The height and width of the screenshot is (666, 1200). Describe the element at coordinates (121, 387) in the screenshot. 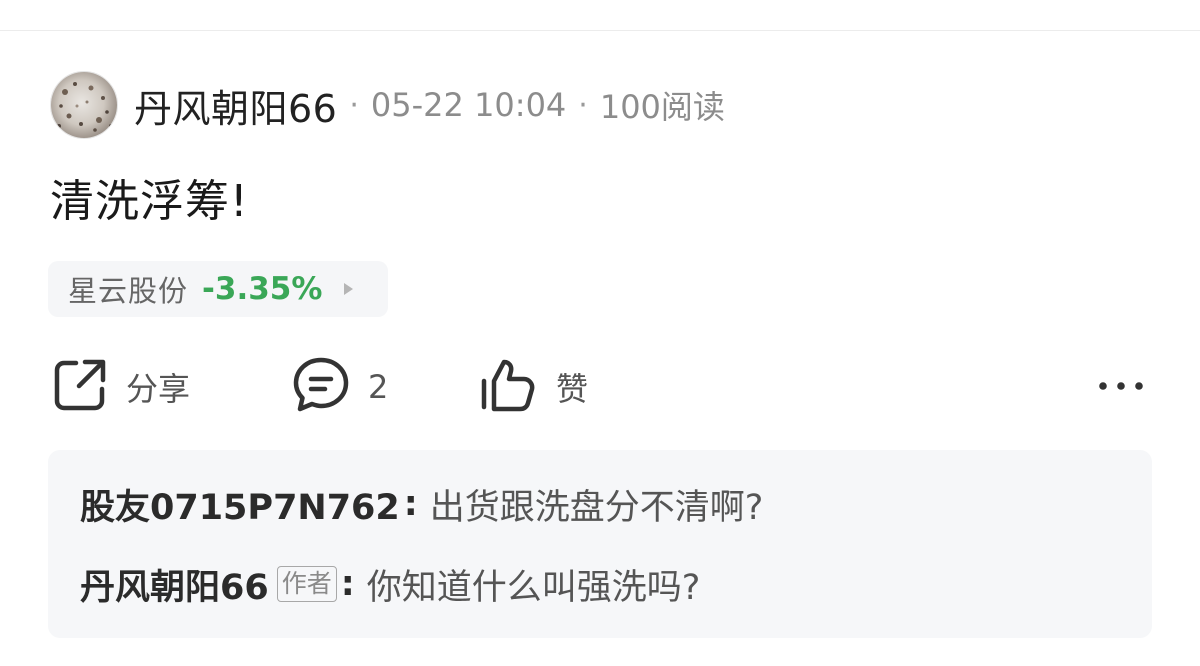

I see `share-button: 分享` at that location.